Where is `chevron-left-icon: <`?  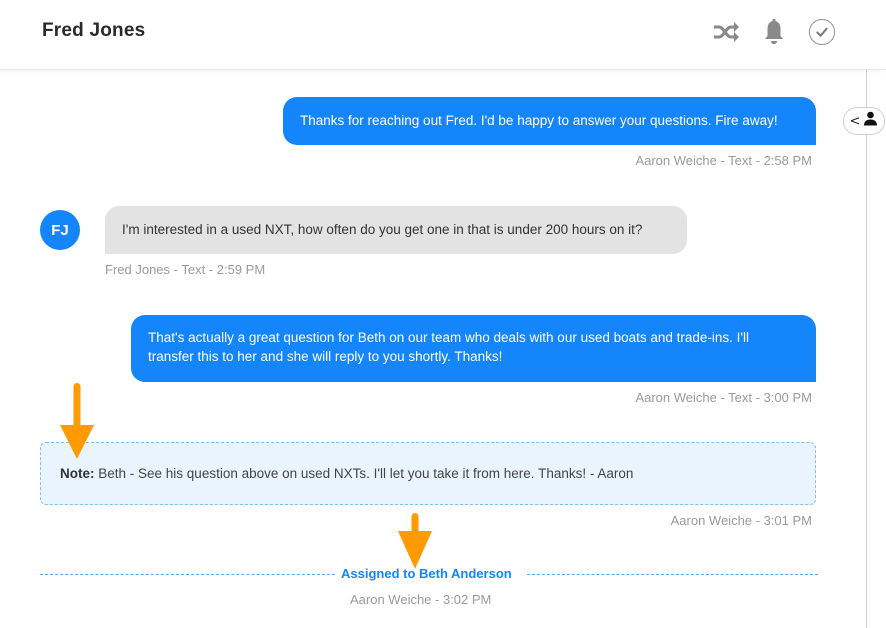
chevron-left-icon: < is located at coordinates (855, 121).